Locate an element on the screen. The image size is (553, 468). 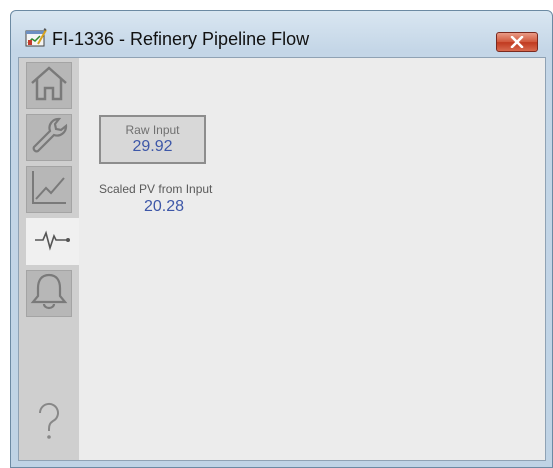
scaled-pv-label: Scaled PV from Input is located at coordinates (156, 189).